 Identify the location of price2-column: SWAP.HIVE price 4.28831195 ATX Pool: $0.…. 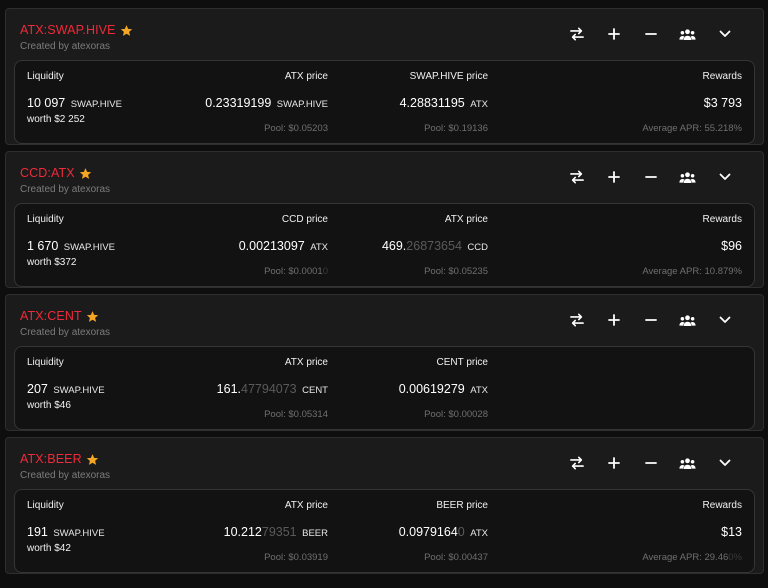
(401, 103).